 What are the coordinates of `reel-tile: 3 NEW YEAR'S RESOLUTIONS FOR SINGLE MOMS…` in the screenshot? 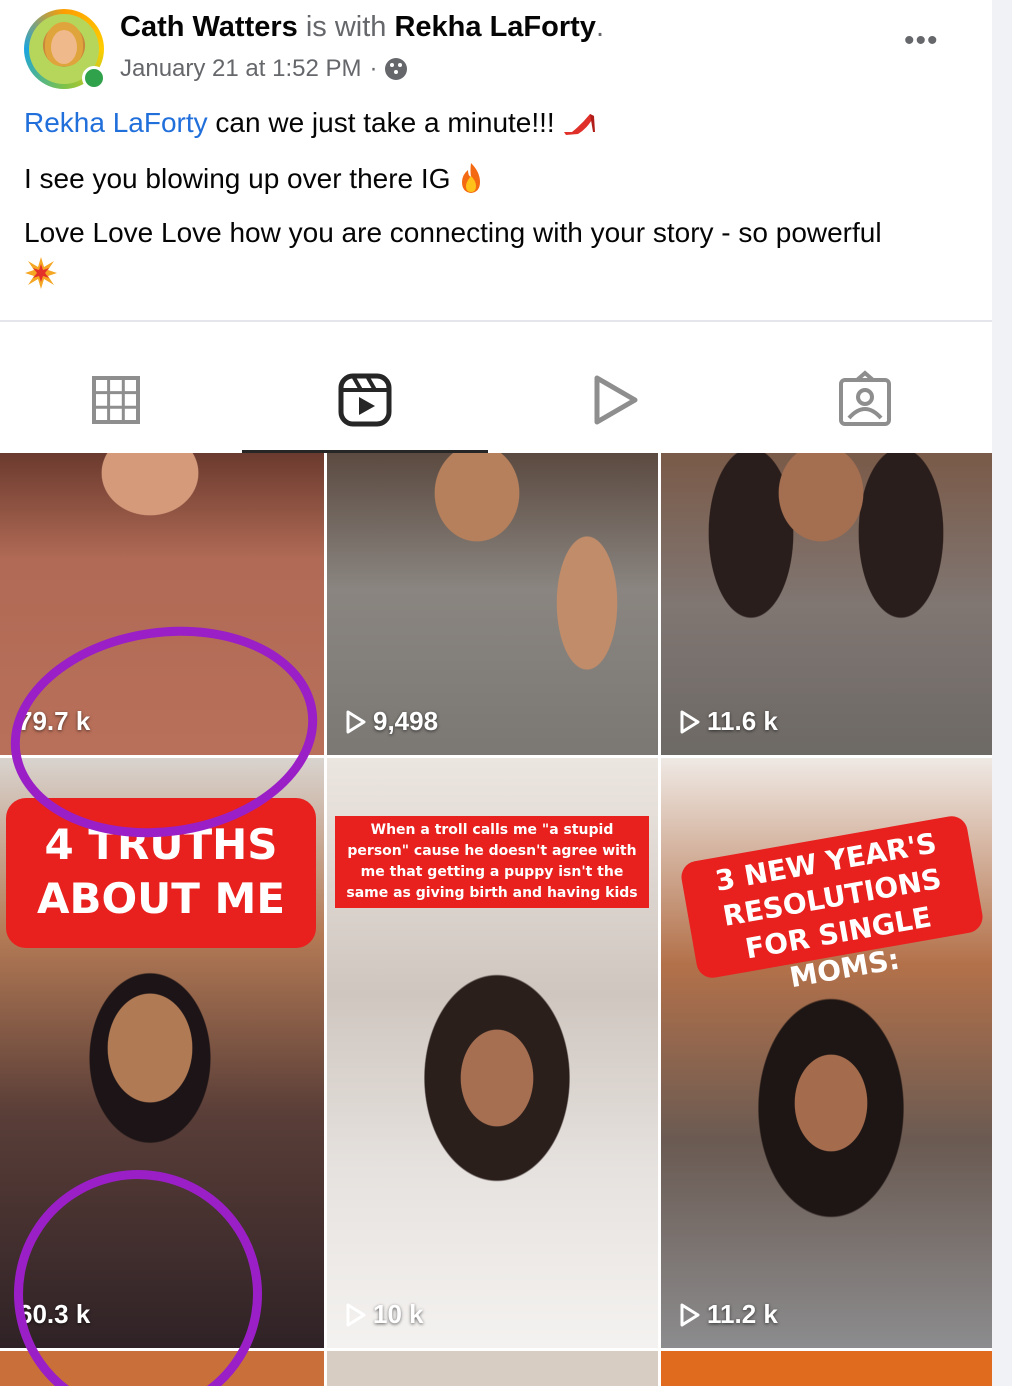 It's located at (826, 1053).